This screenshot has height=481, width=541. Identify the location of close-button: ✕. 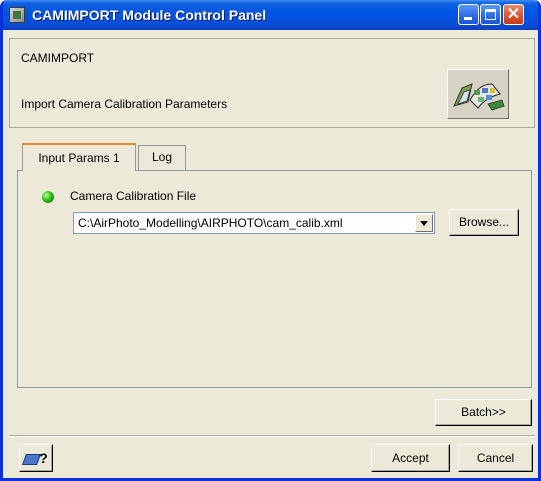
(513, 14).